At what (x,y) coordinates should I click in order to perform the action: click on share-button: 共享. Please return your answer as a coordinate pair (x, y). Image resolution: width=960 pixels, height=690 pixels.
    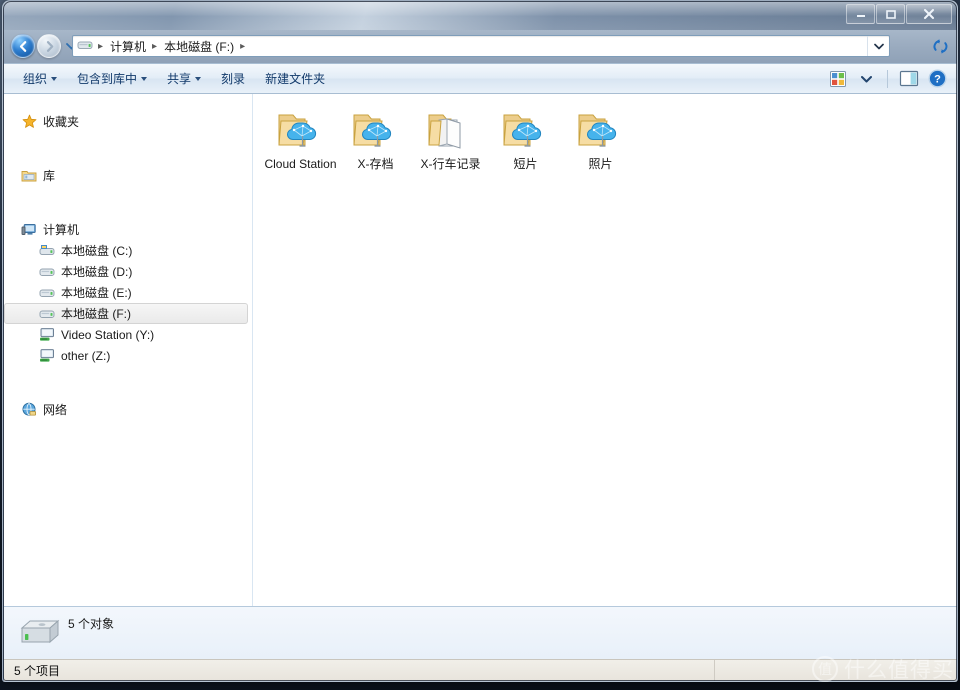
    Looking at the image, I should click on (184, 79).